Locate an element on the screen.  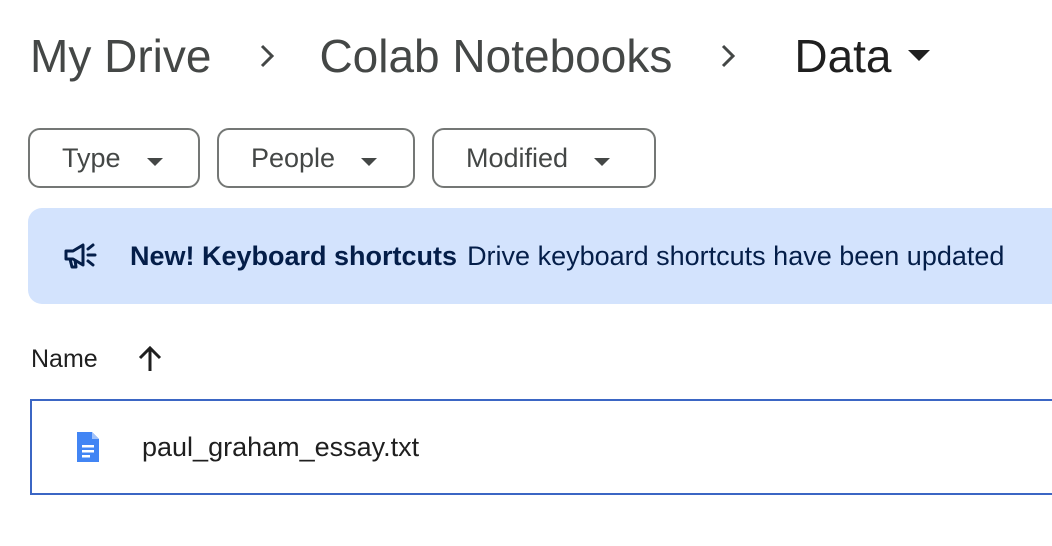
name-column-header: Name is located at coordinates (64, 359).